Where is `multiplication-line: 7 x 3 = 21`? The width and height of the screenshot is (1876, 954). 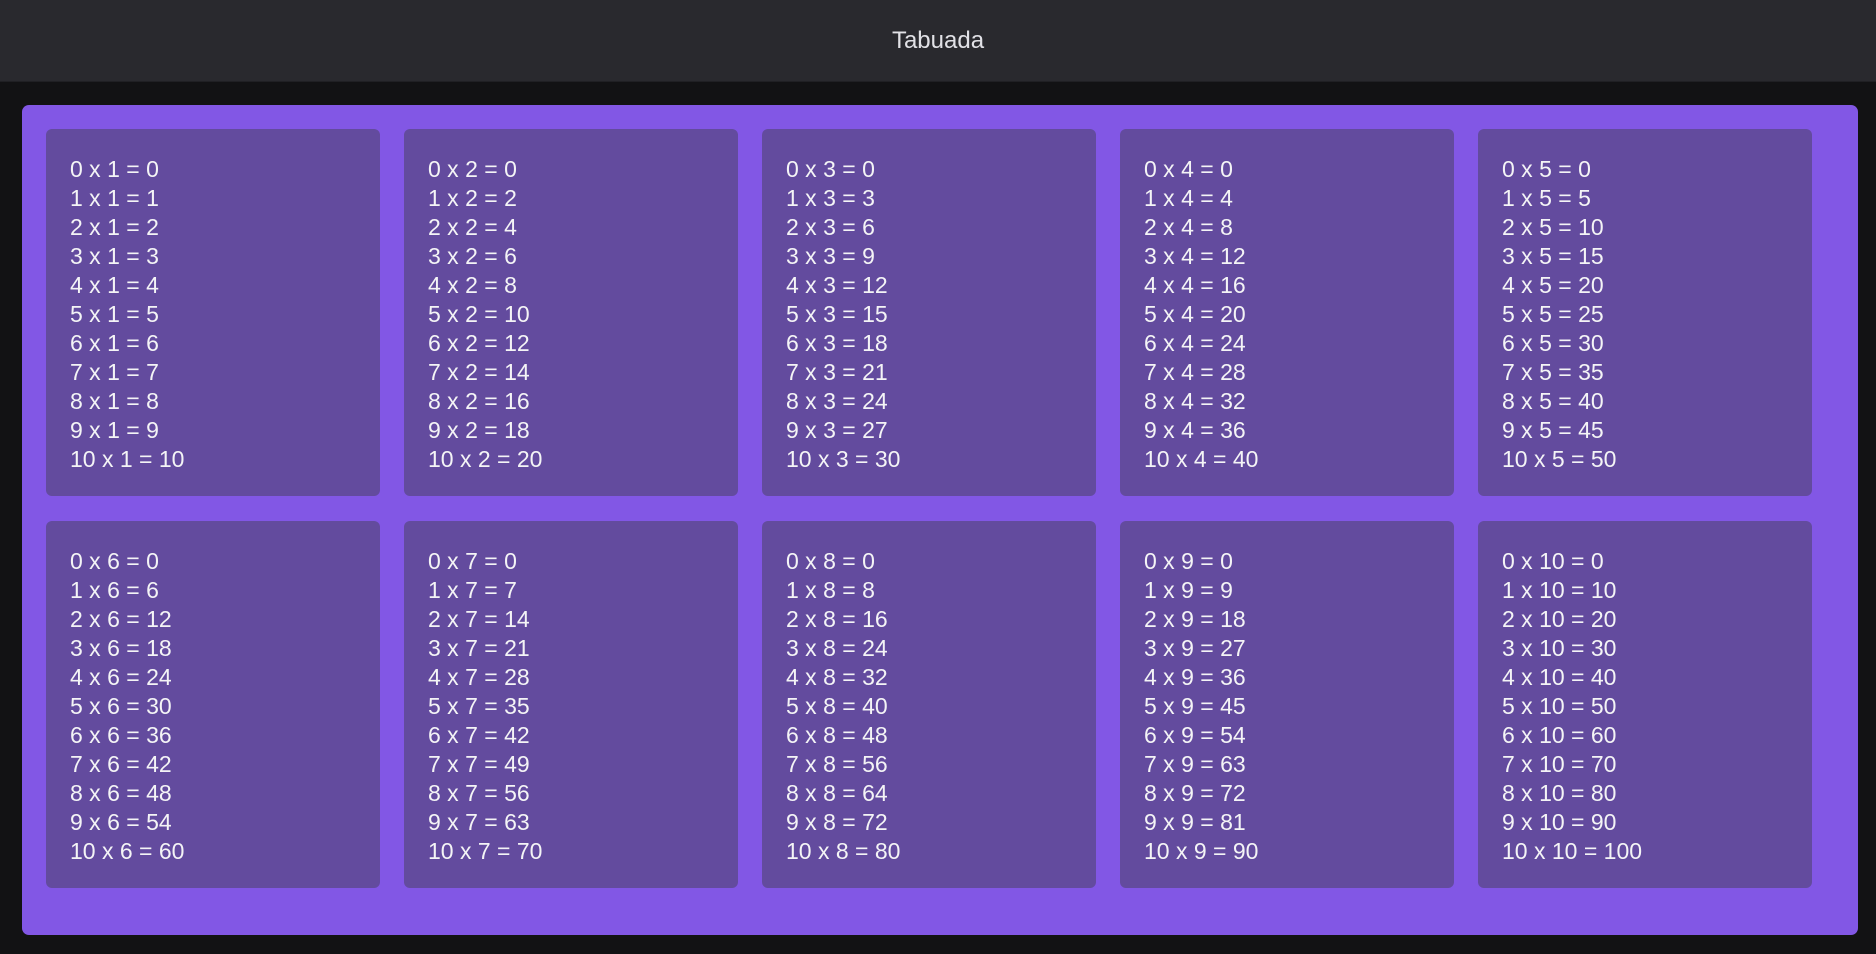 multiplication-line: 7 x 3 = 21 is located at coordinates (837, 372).